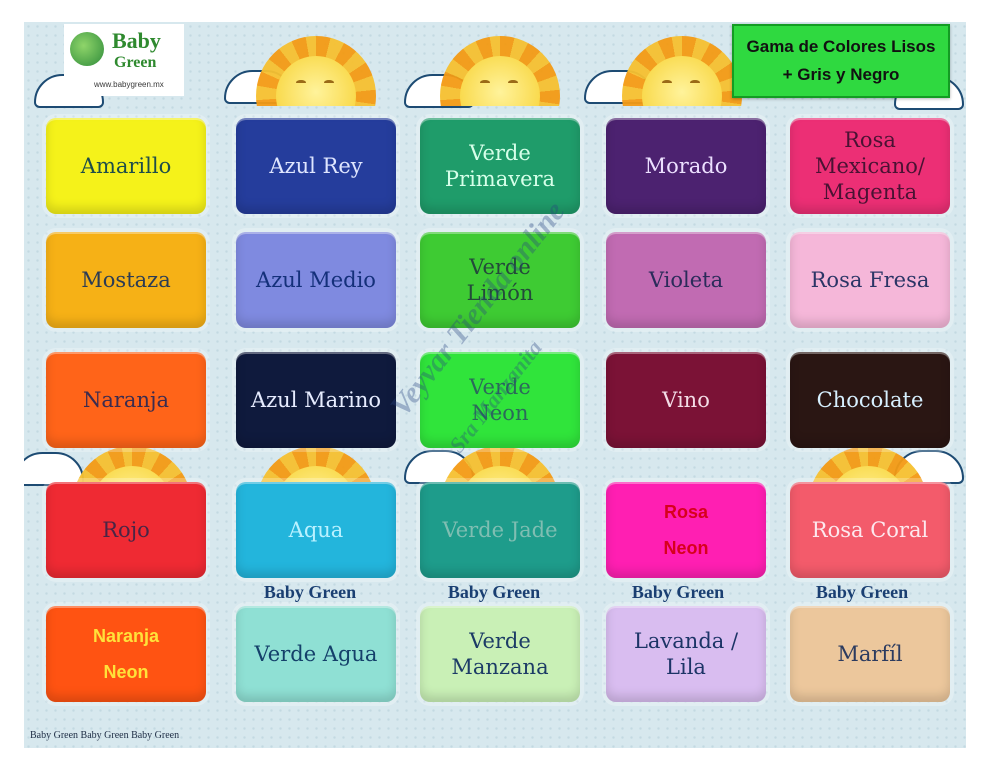 This screenshot has height=768, width=994. Describe the element at coordinates (686, 640) in the screenshot. I see `swatch-label: Lavanda /` at that location.